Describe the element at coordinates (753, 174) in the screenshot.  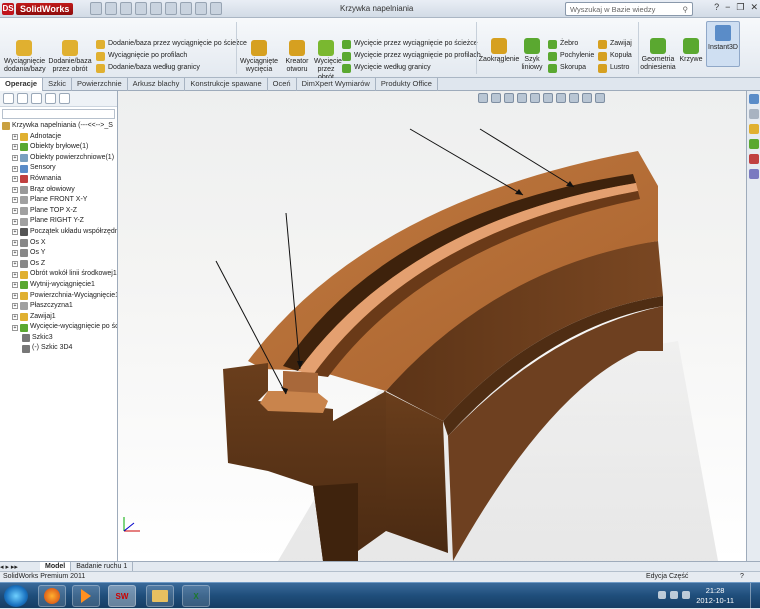
I see `custom-properties-icon` at that location.